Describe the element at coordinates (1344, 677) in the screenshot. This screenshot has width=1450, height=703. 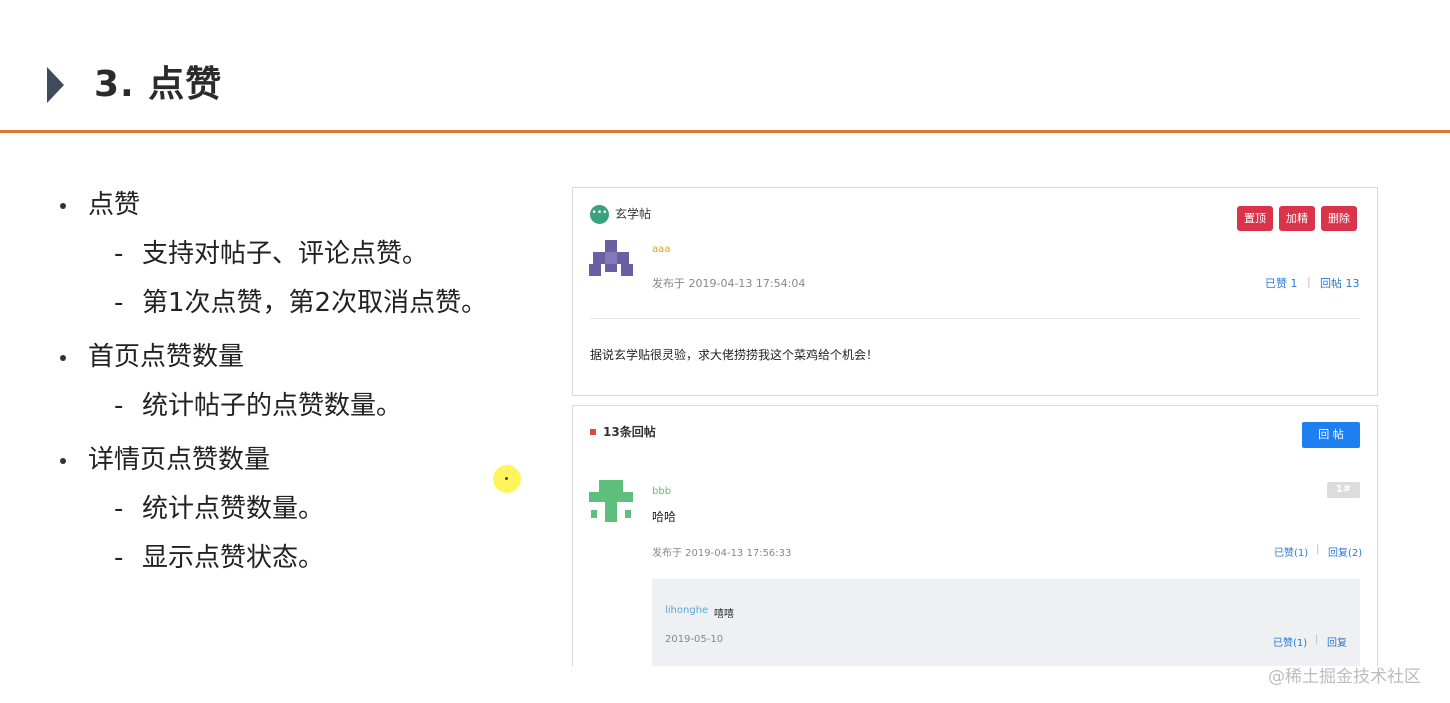
I see `watermark: @稀土掘金技术社区` at that location.